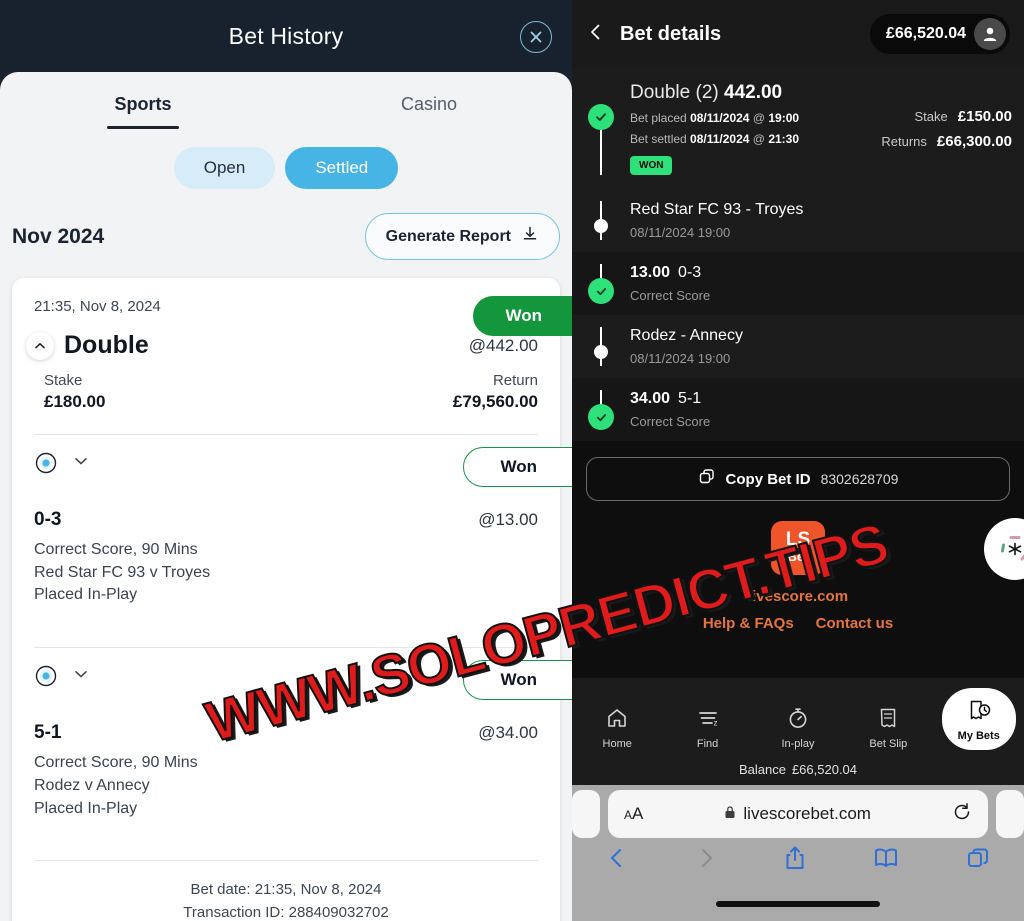 The height and width of the screenshot is (921, 1024). I want to click on chevron-up-icon, so click(40, 345).